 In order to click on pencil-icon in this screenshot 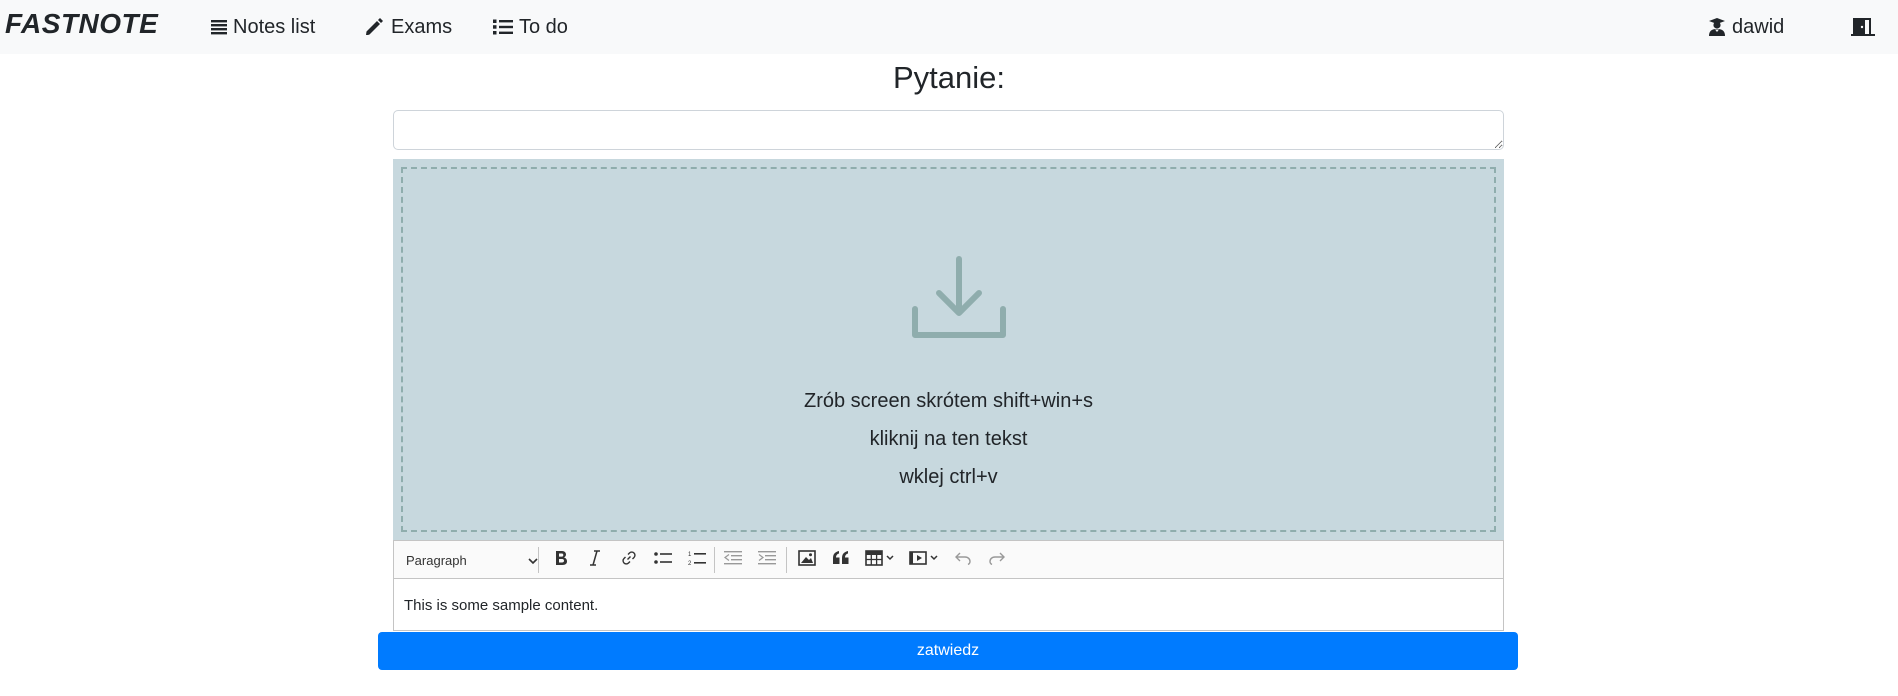, I will do `click(375, 27)`.